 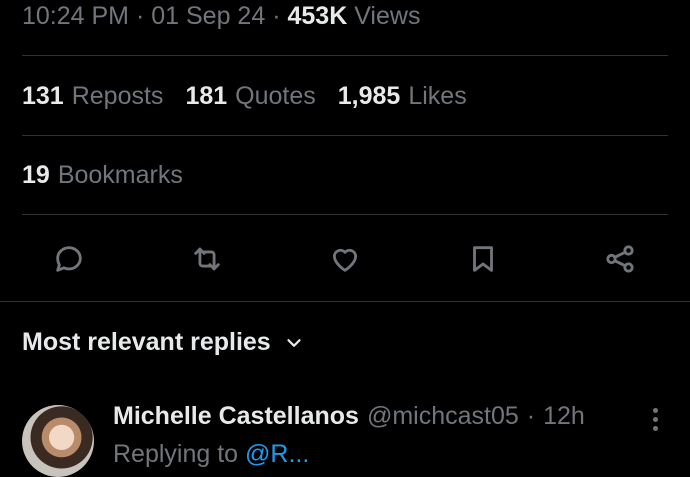 What do you see at coordinates (275, 96) in the screenshot?
I see `quotes-label: Quotes` at bounding box center [275, 96].